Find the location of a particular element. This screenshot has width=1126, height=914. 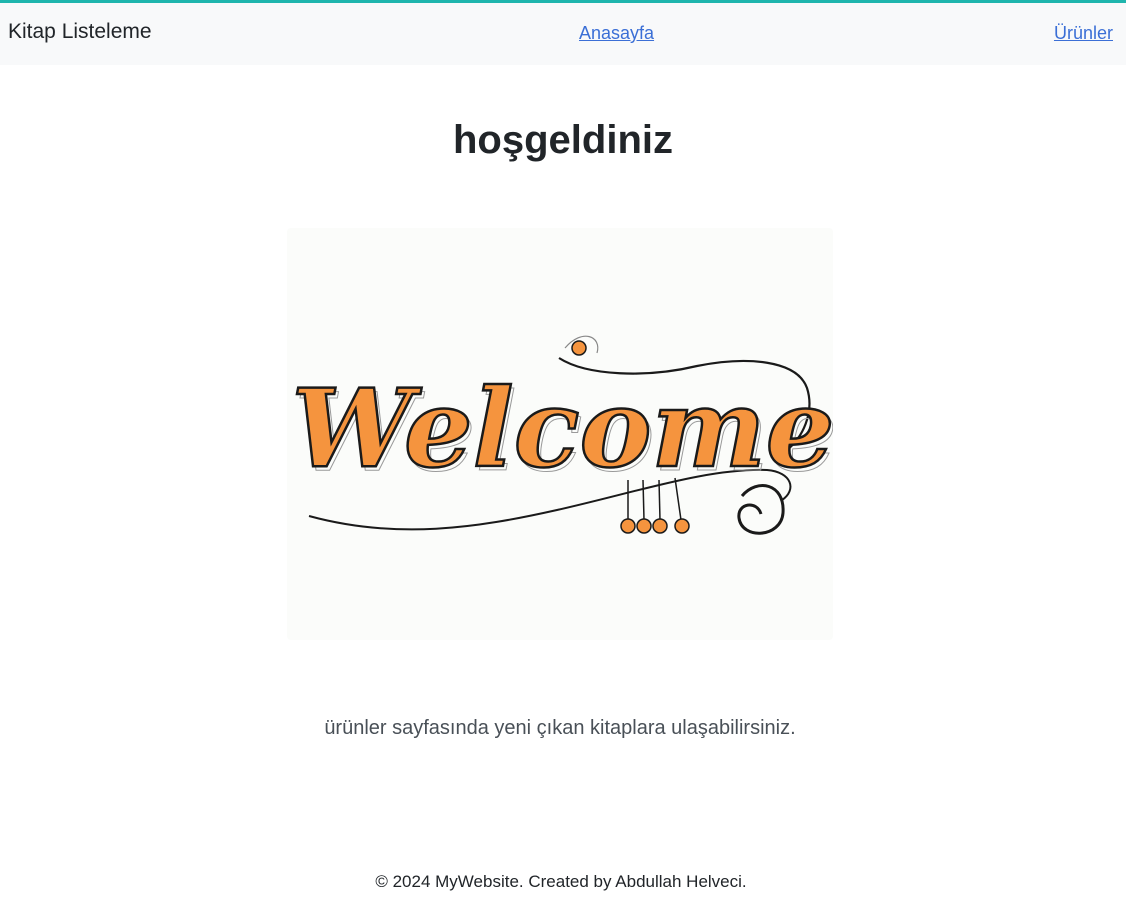

welcome-lettering: Welcome is located at coordinates (562, 429).